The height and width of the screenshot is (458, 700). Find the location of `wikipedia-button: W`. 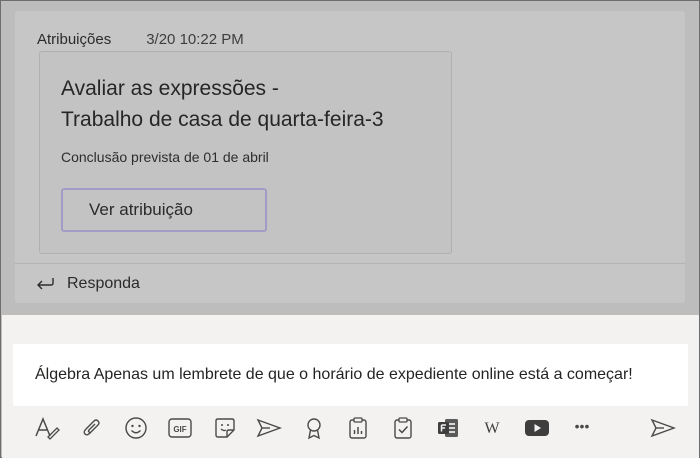

wikipedia-button: W is located at coordinates (492, 428).